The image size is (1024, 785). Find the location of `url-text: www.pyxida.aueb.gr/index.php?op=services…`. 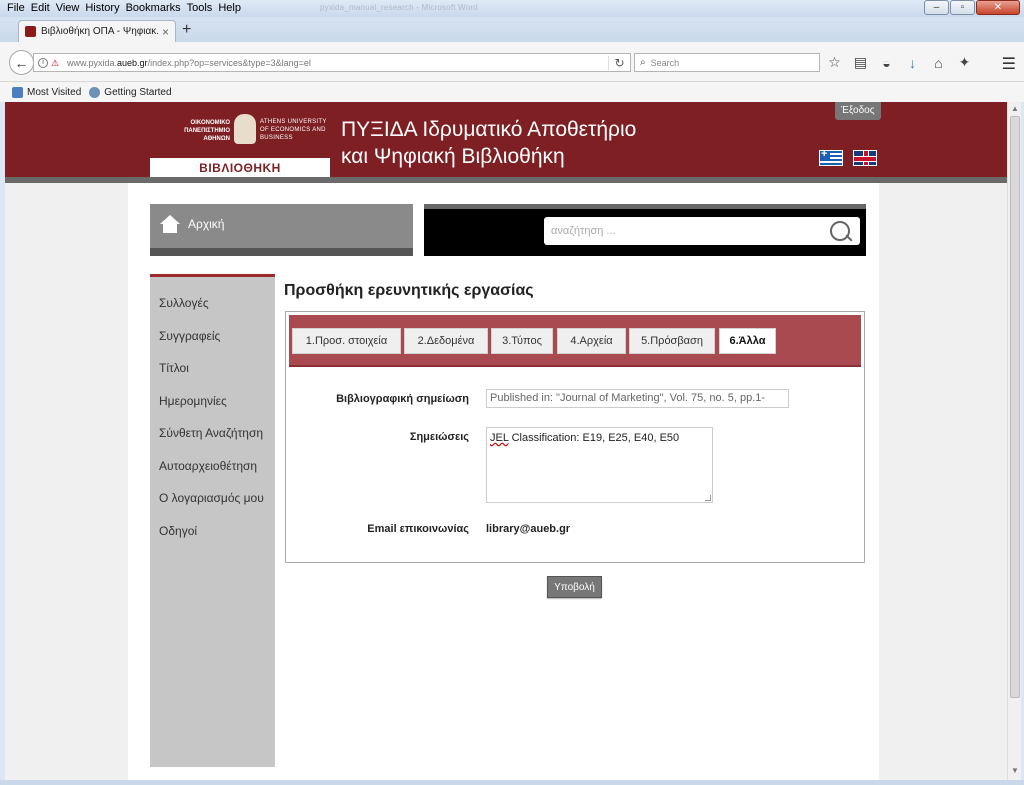

url-text: www.pyxida.aueb.gr/index.php?op=services… is located at coordinates (189, 62).